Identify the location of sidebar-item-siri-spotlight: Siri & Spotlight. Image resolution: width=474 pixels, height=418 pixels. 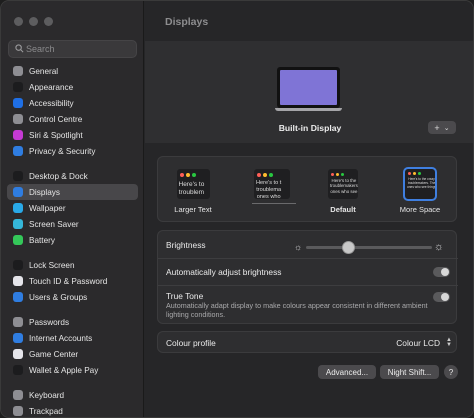
(72, 135).